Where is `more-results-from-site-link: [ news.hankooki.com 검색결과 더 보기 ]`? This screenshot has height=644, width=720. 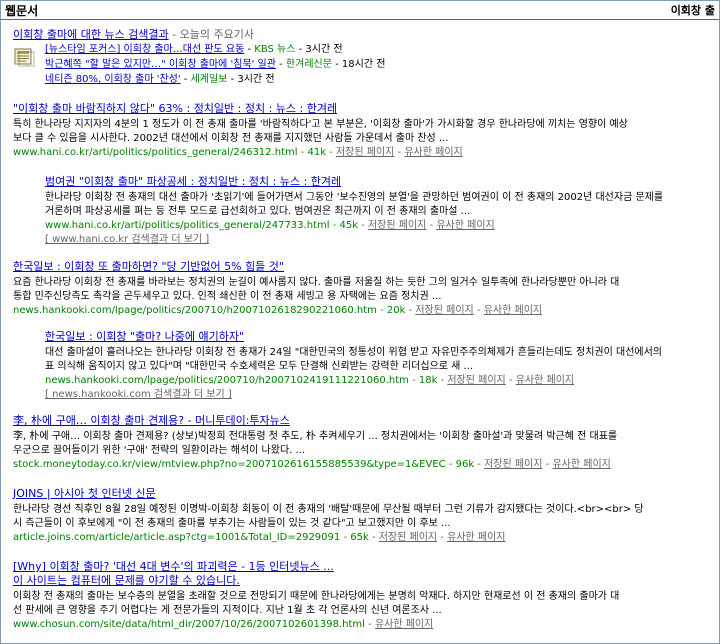
more-results-from-site-link: [ news.hankooki.com 검색결과 더 보기 ] is located at coordinates (138, 394).